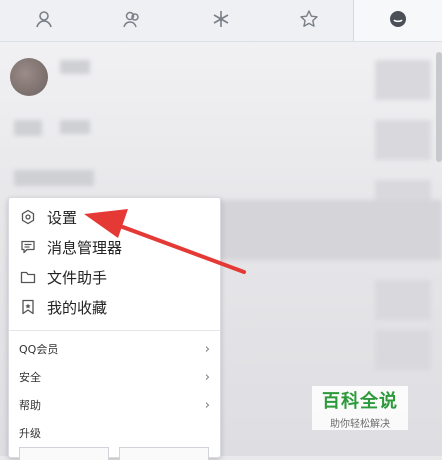  Describe the element at coordinates (360, 424) in the screenshot. I see `watermark-subtitle: 助你轻松解决` at that location.